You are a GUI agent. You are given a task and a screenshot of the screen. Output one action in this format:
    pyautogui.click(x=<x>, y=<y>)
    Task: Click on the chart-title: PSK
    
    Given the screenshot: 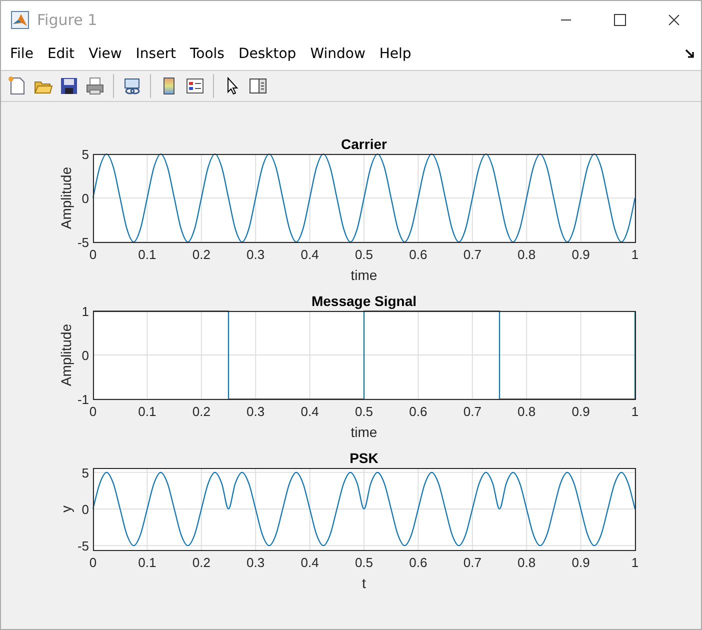 What is the action you would take?
    pyautogui.click(x=364, y=458)
    